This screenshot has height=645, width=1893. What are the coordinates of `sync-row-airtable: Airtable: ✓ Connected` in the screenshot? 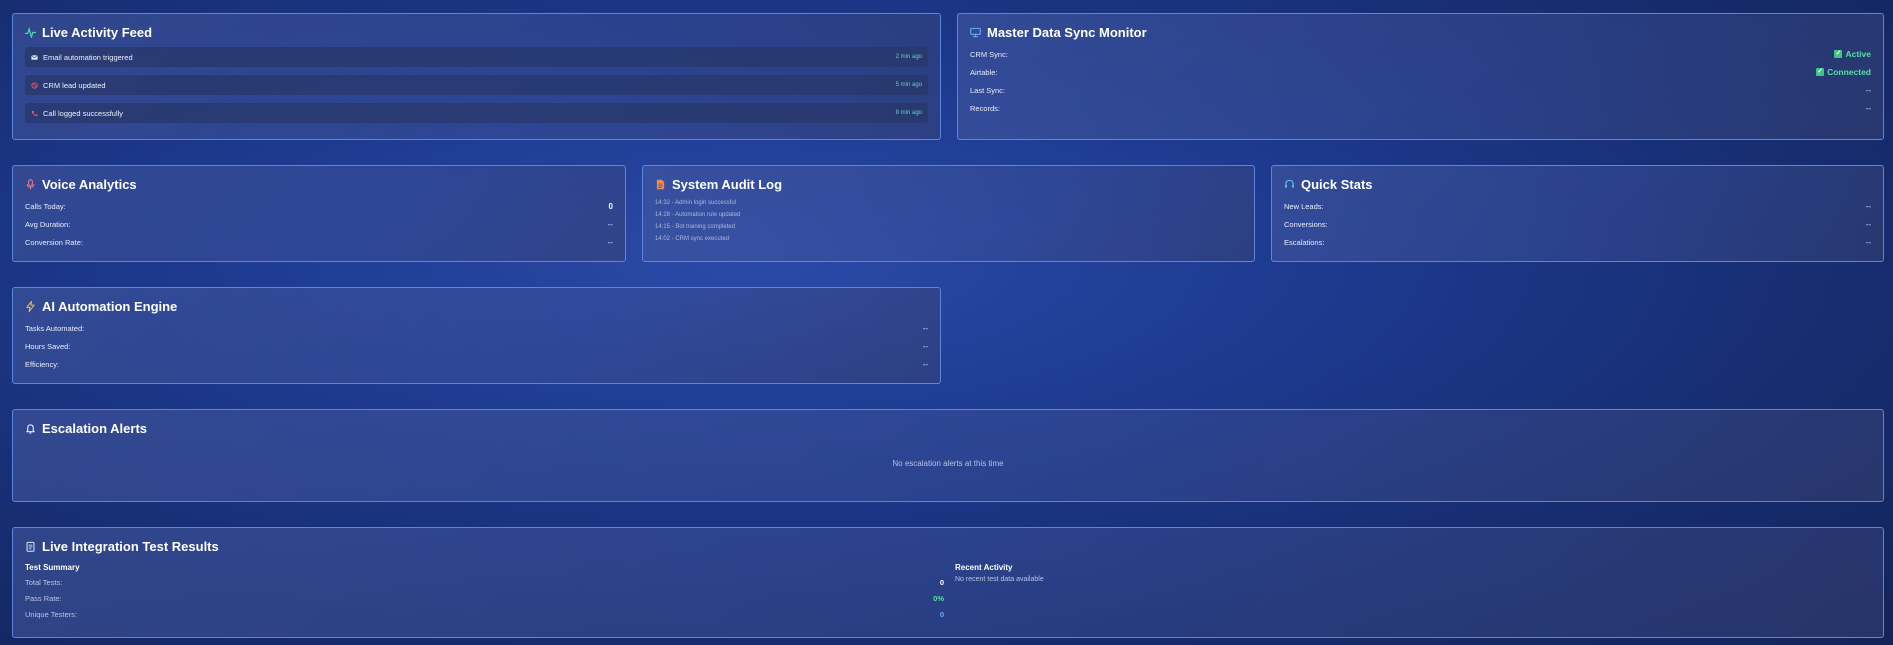 It's located at (1420, 72).